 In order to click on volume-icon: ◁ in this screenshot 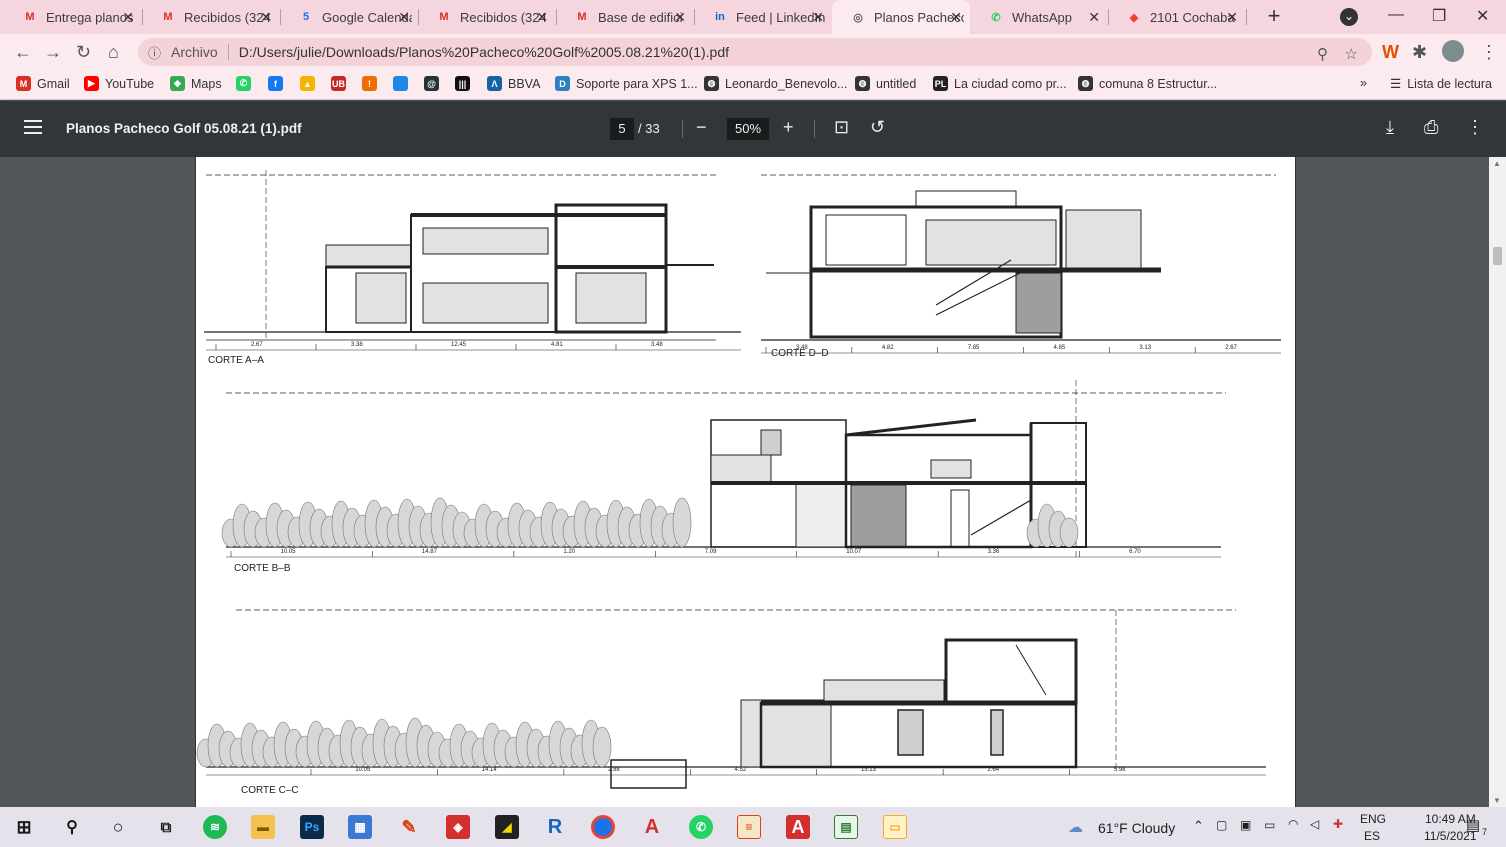, I will do `click(1314, 824)`.